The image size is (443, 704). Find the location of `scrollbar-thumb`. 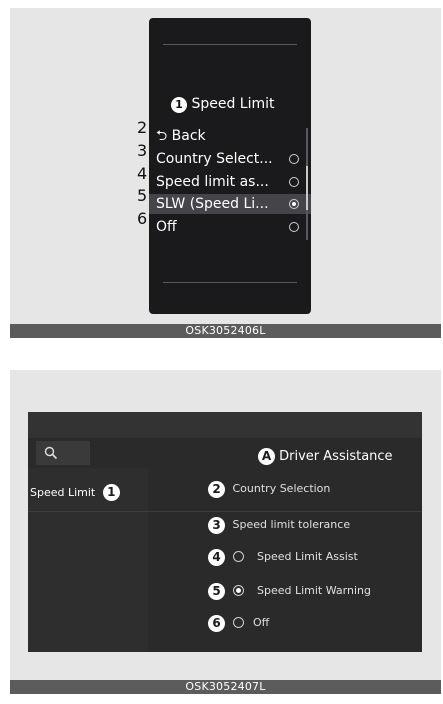

scrollbar-thumb is located at coordinates (307, 188).